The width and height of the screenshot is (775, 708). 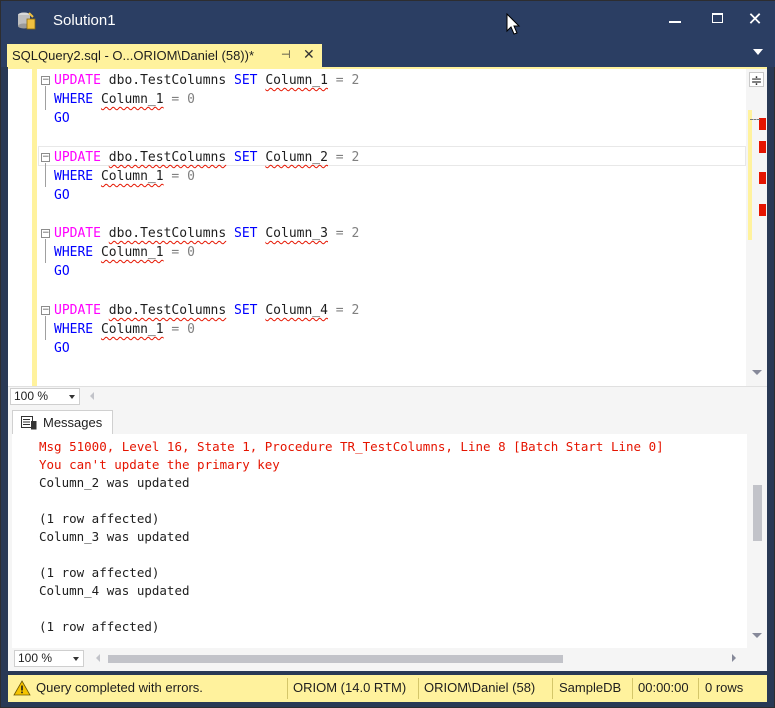 I want to click on minimize-icon, so click(x=675, y=22).